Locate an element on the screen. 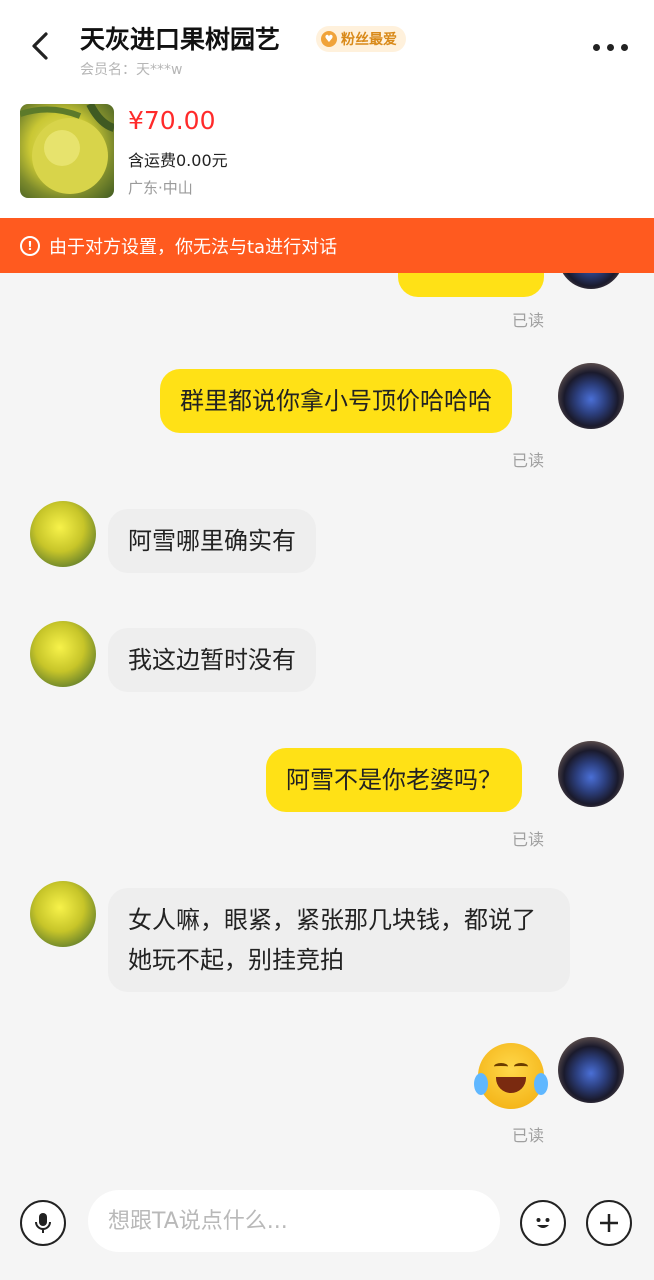  back-arrow-icon is located at coordinates (42, 46).